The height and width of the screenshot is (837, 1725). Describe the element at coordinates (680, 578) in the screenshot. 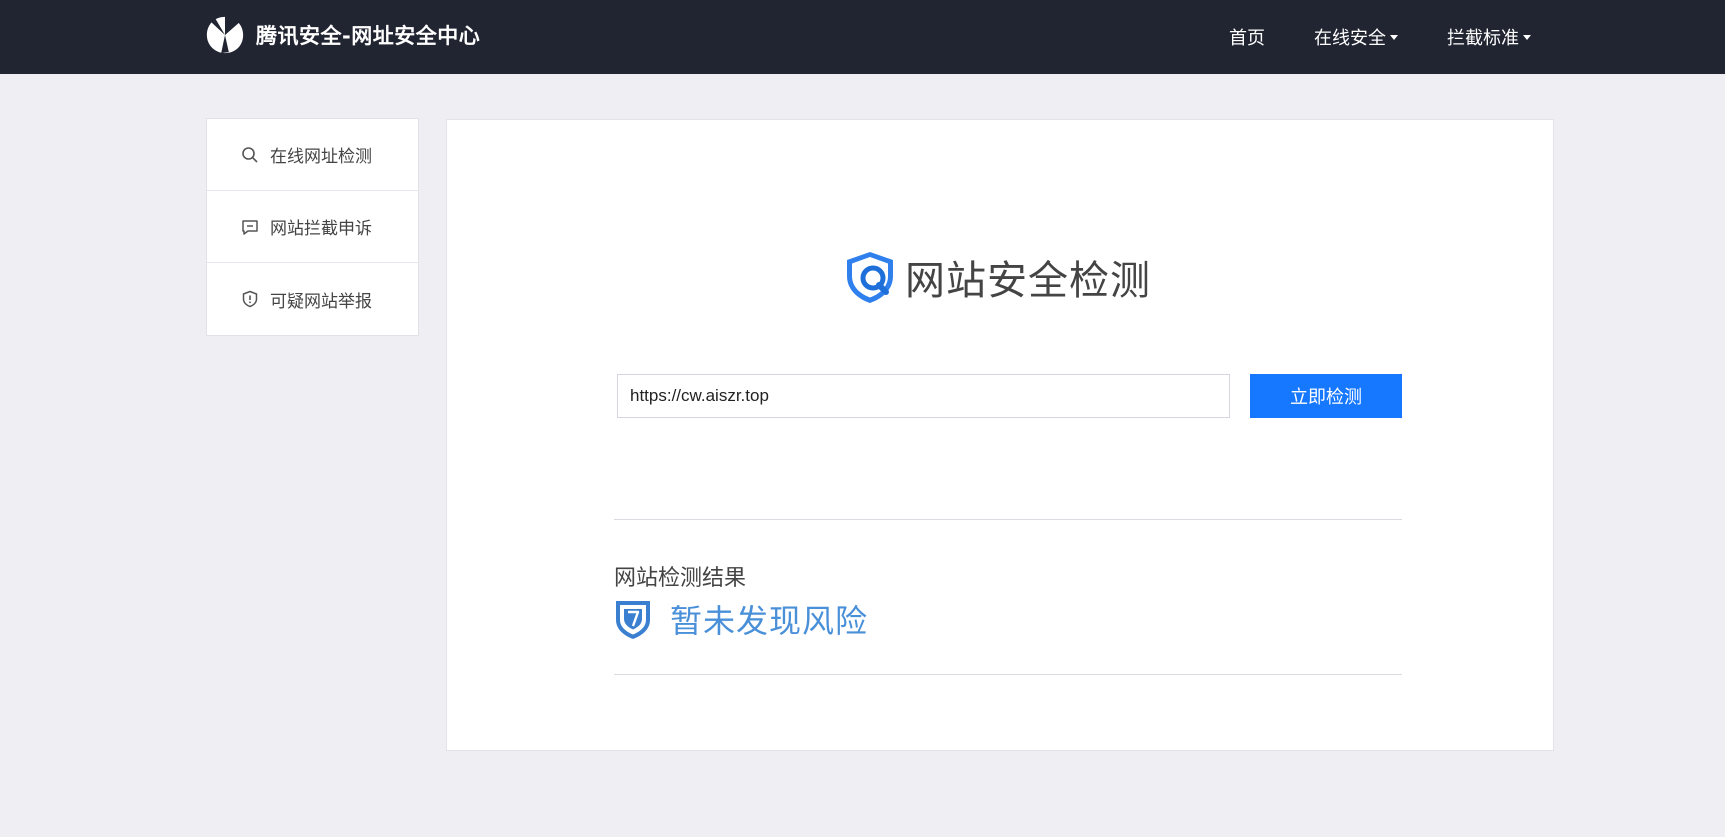

I see `result-label: 网站检测结果` at that location.